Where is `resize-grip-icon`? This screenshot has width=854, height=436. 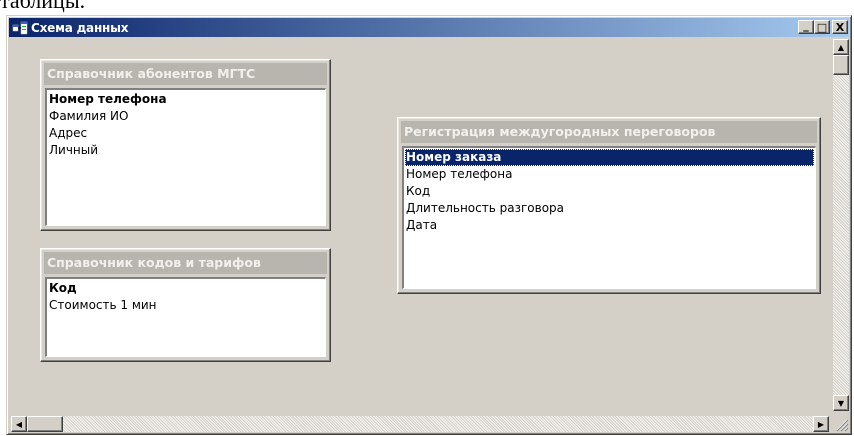 resize-grip-icon is located at coordinates (841, 424).